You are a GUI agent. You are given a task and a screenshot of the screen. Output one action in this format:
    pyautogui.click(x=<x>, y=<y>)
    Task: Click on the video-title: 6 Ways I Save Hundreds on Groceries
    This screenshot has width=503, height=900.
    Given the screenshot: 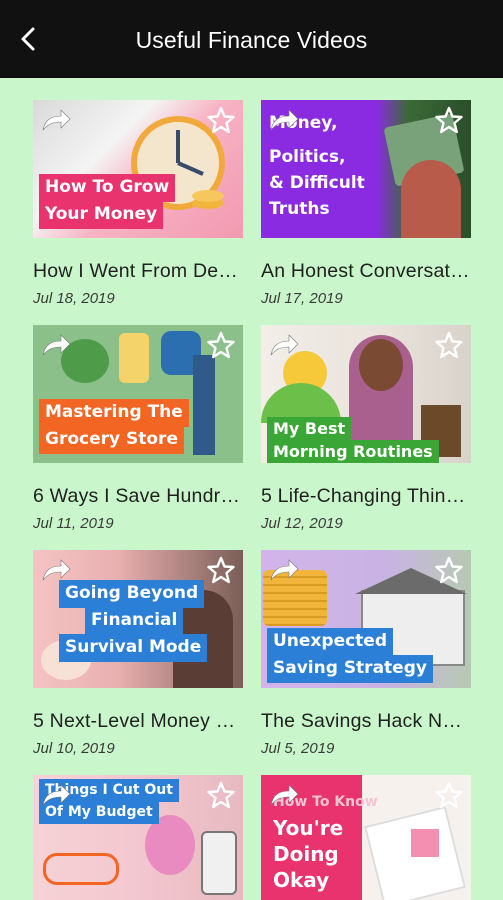 What is the action you would take?
    pyautogui.click(x=138, y=496)
    